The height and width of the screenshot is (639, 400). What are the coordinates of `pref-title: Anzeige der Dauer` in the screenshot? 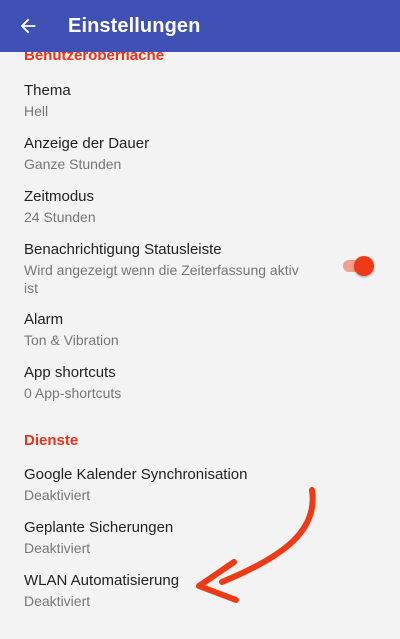 It's located at (87, 143).